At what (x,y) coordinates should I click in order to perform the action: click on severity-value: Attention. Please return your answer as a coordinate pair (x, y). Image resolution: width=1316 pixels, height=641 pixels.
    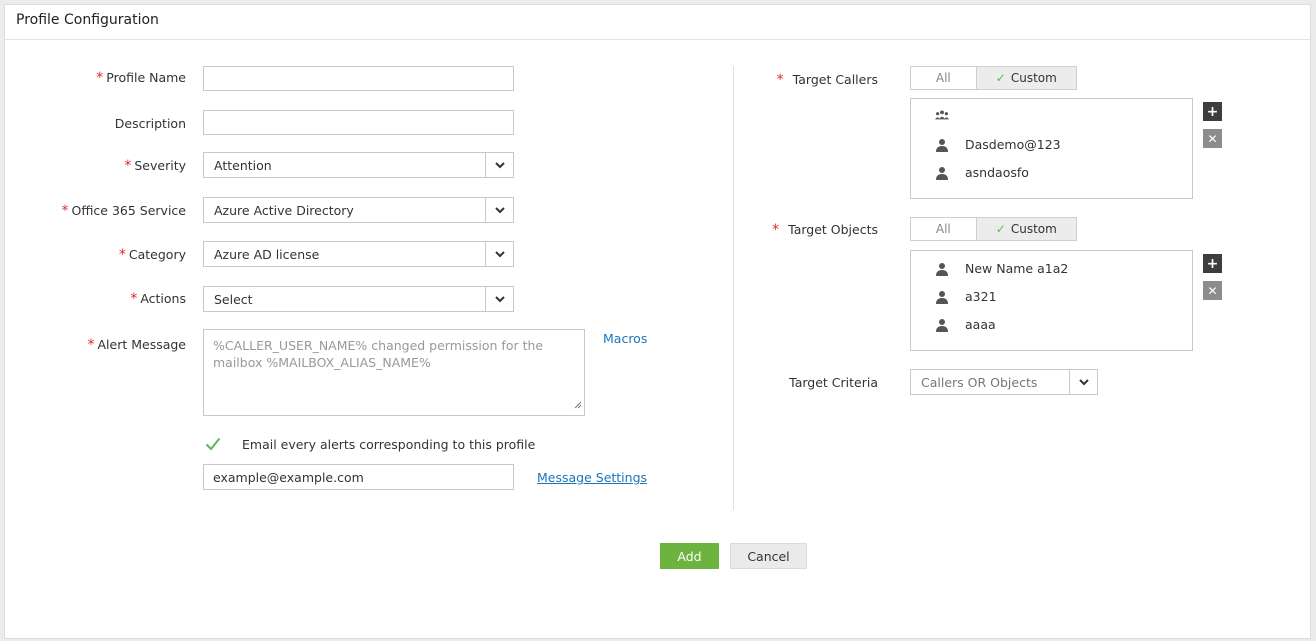
    Looking at the image, I should click on (243, 165).